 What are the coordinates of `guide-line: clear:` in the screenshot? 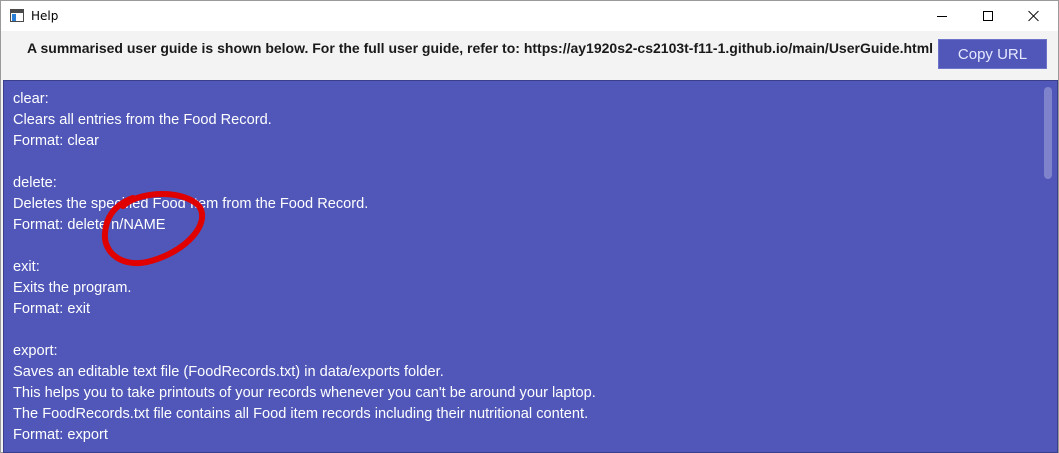 It's located at (31, 99).